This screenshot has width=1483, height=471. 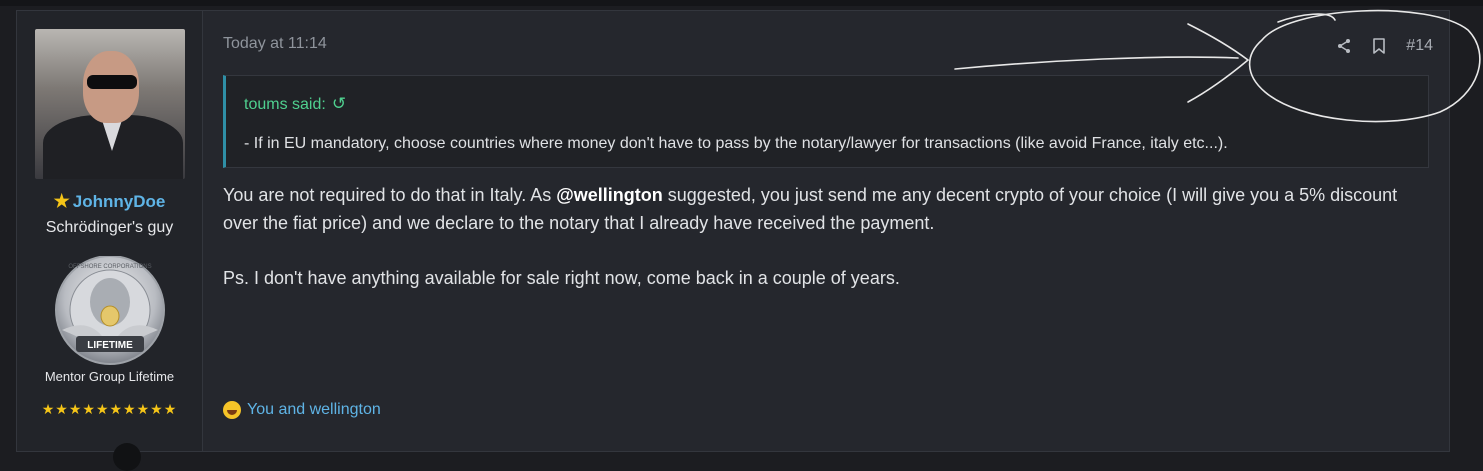 I want to click on quote-author: toums said: ↺, so click(x=295, y=104).